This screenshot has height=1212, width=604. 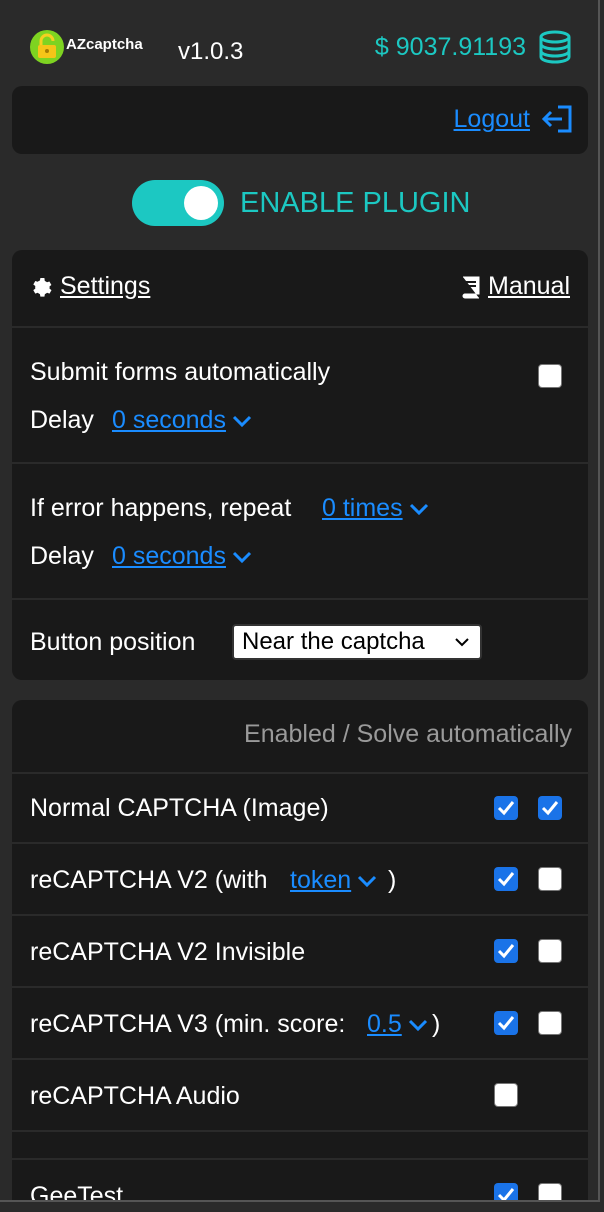 I want to click on captcha-types-header: Enabled / Solve automatically, so click(x=300, y=736).